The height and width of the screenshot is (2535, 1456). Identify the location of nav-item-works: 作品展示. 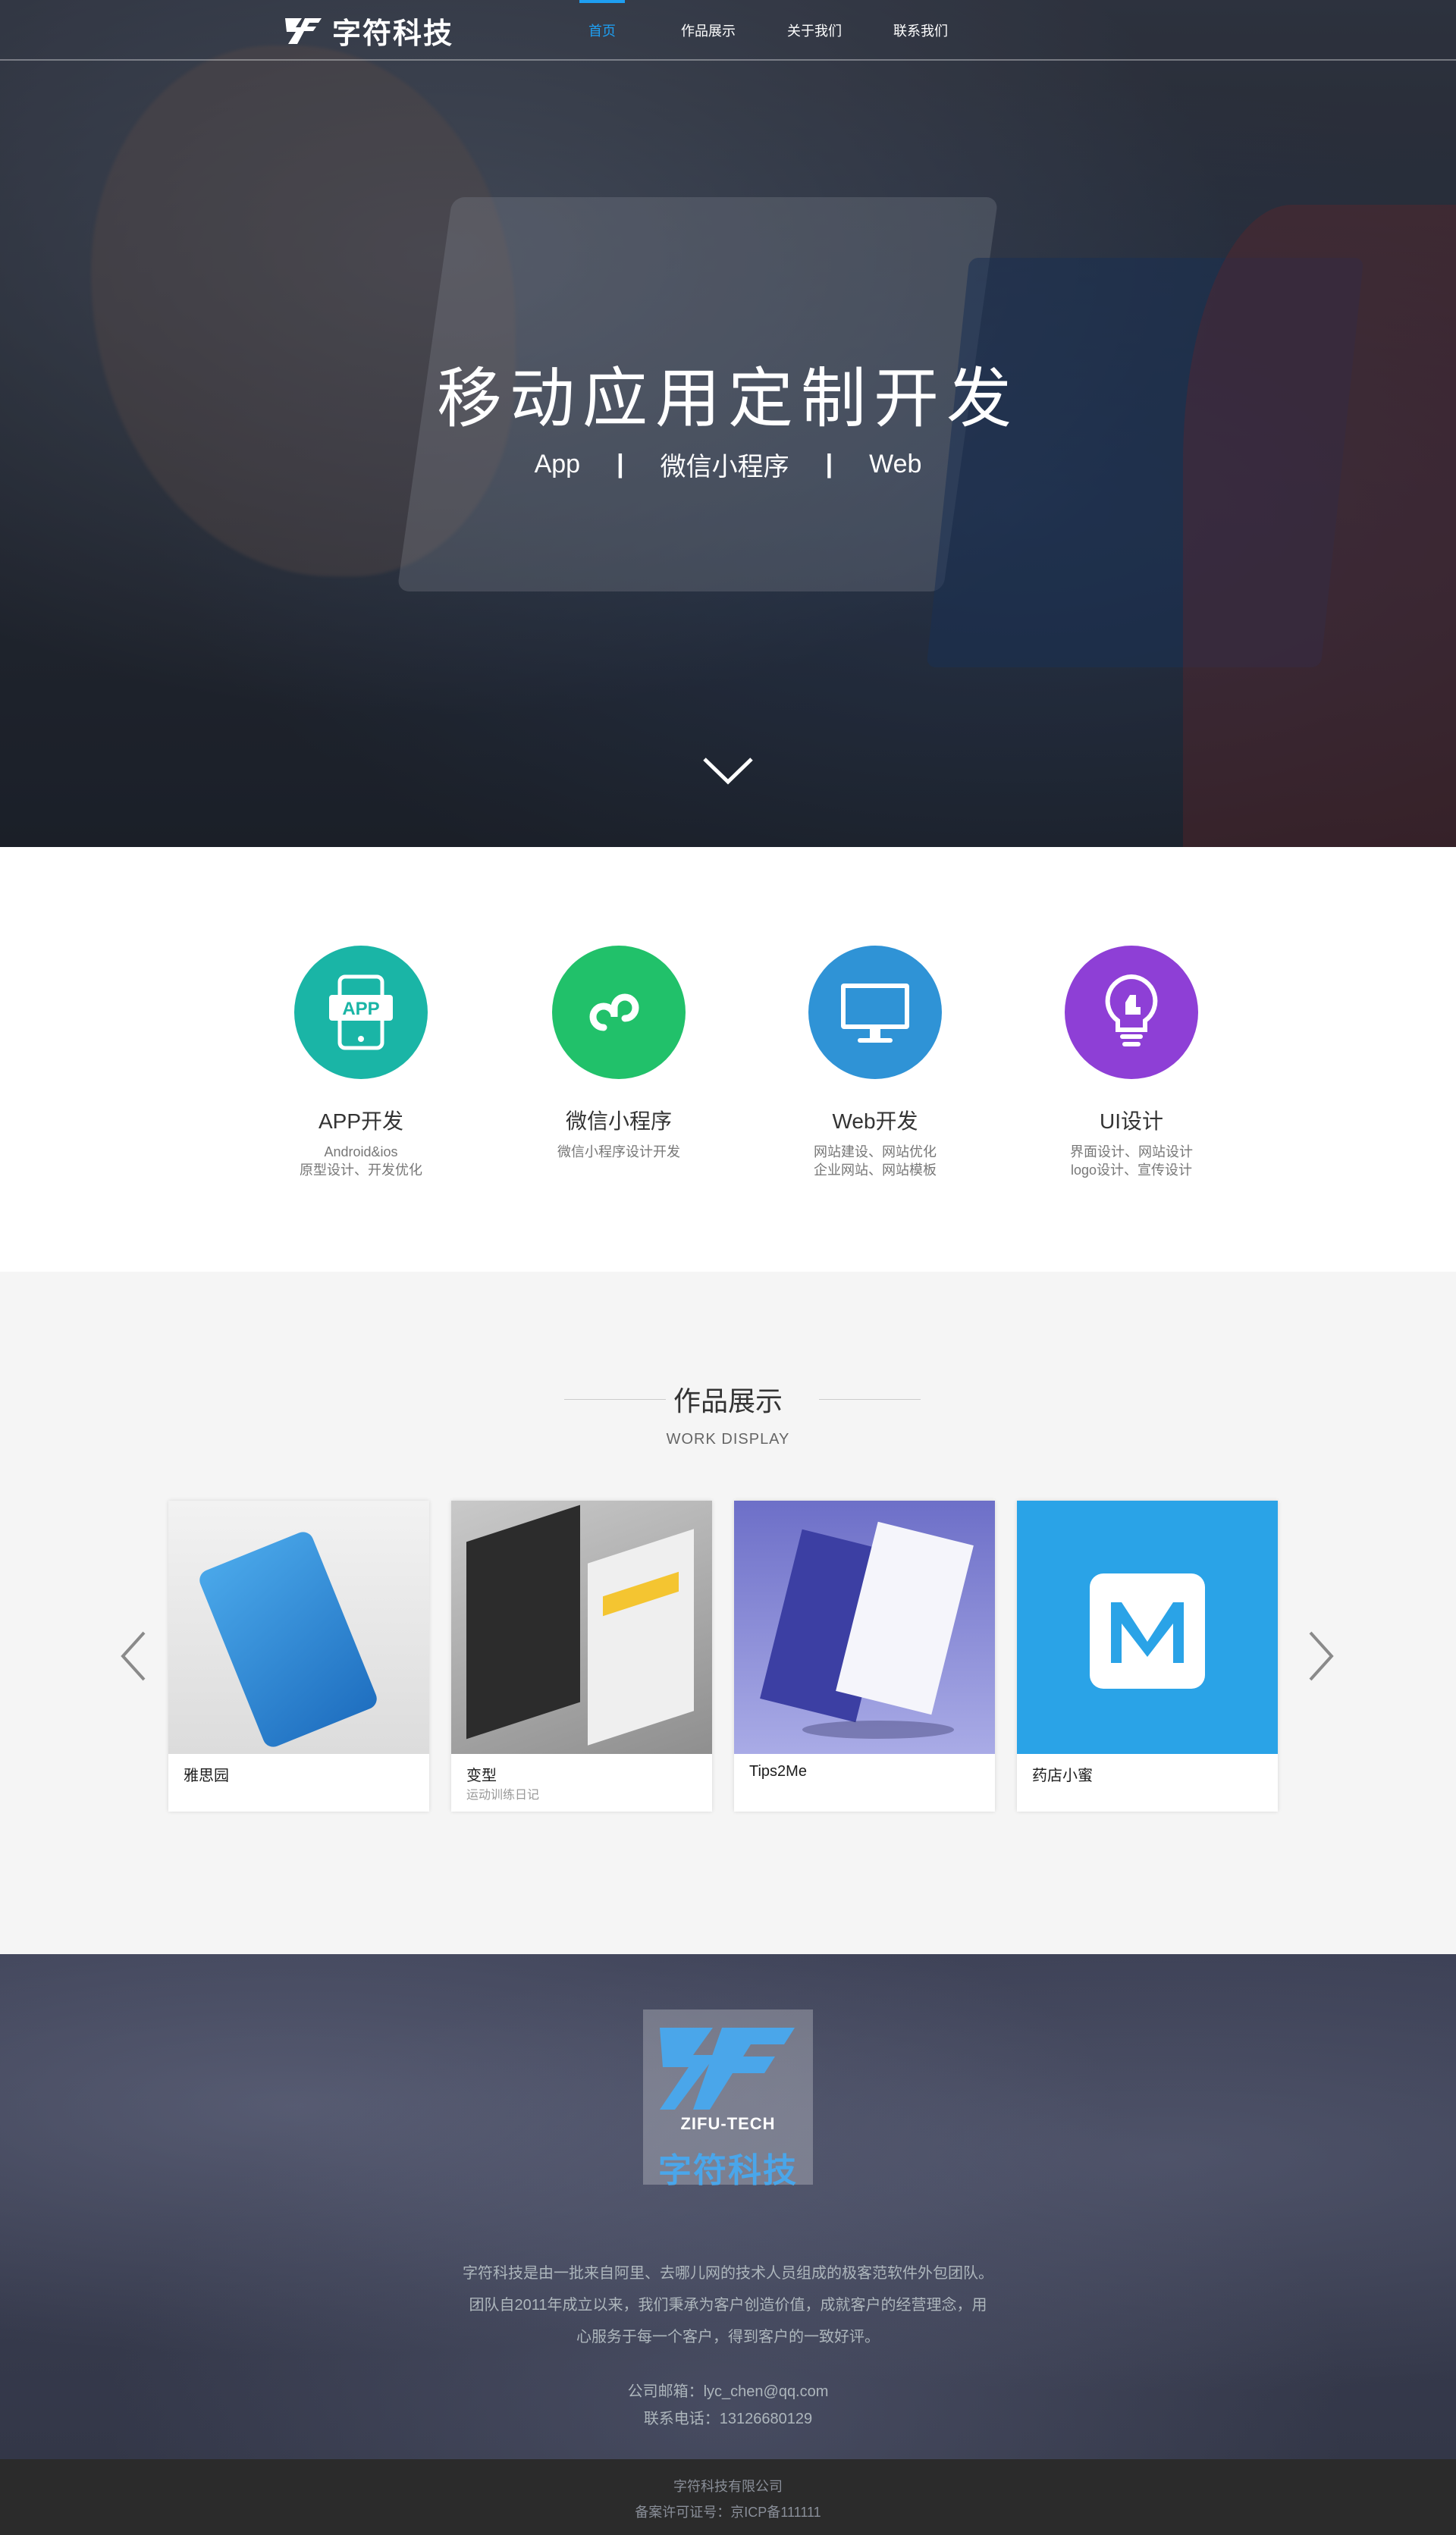
(708, 30).